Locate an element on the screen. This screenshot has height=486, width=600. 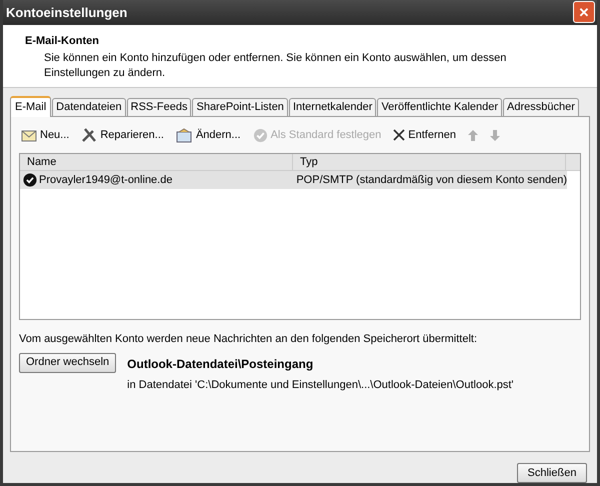
toolbar-button: Entfernen is located at coordinates (424, 135).